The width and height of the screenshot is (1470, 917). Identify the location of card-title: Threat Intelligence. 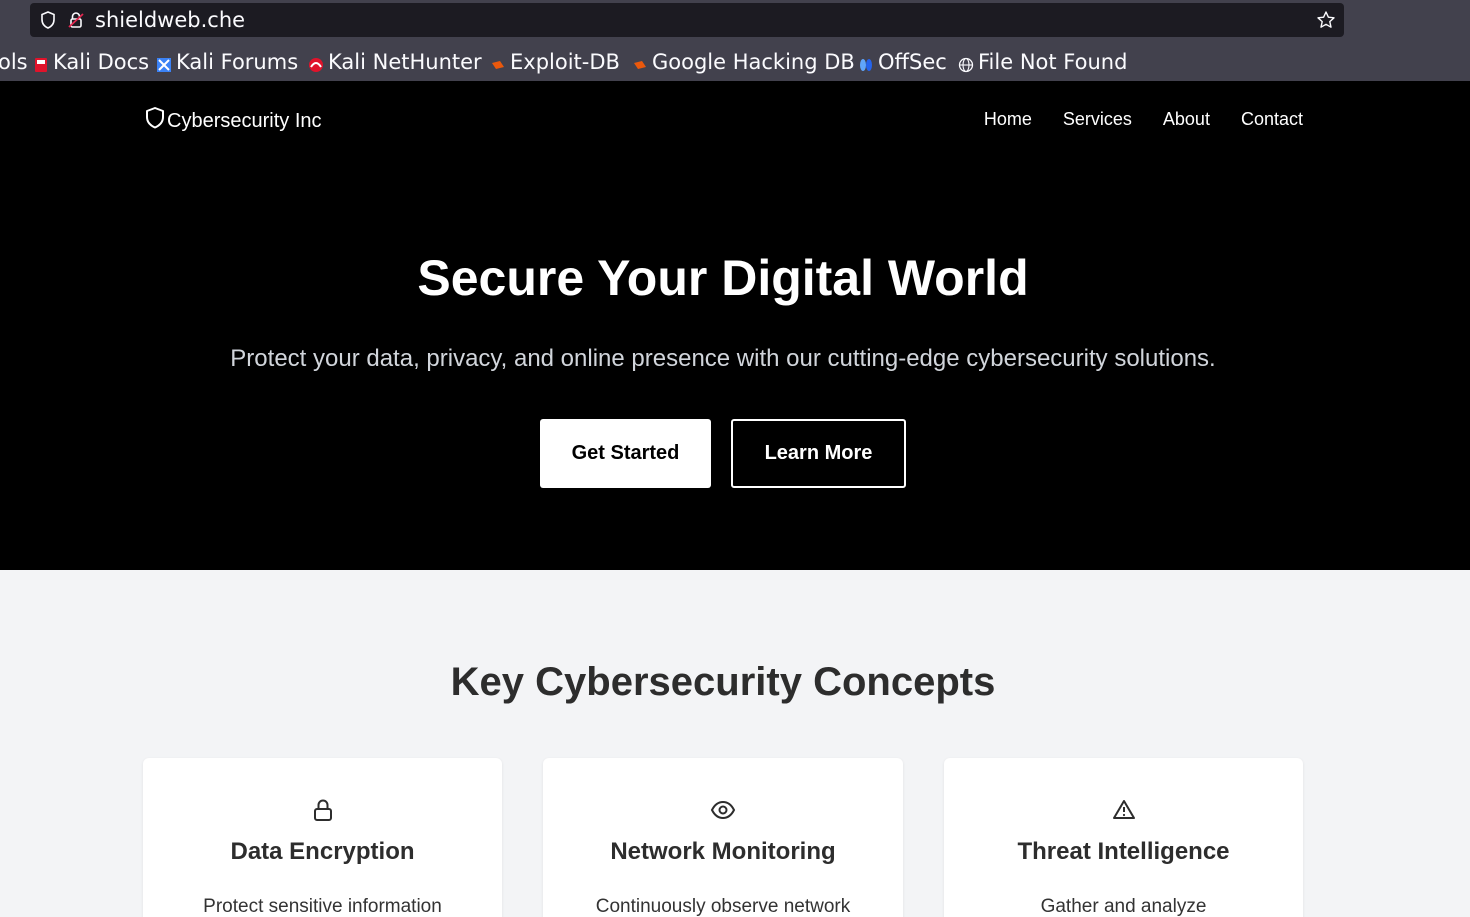
(1123, 851).